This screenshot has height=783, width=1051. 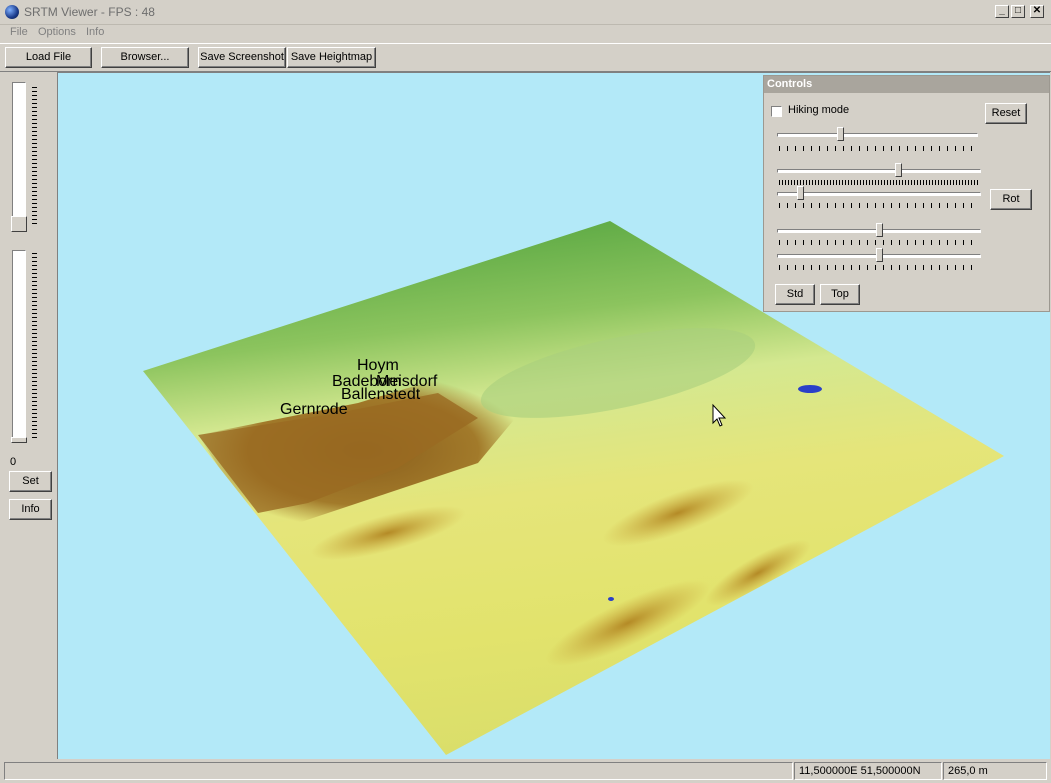 I want to click on control-slider-3-knob, so click(x=800, y=193).